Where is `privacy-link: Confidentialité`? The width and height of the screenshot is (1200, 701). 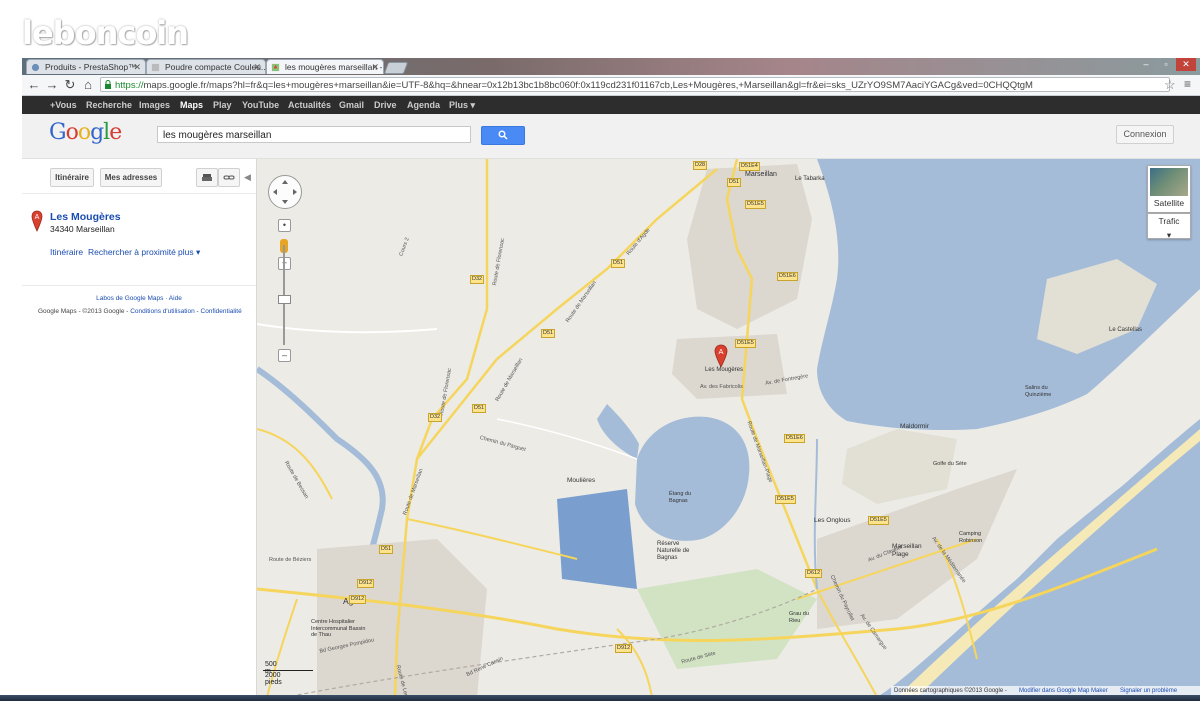 privacy-link: Confidentialité is located at coordinates (221, 311).